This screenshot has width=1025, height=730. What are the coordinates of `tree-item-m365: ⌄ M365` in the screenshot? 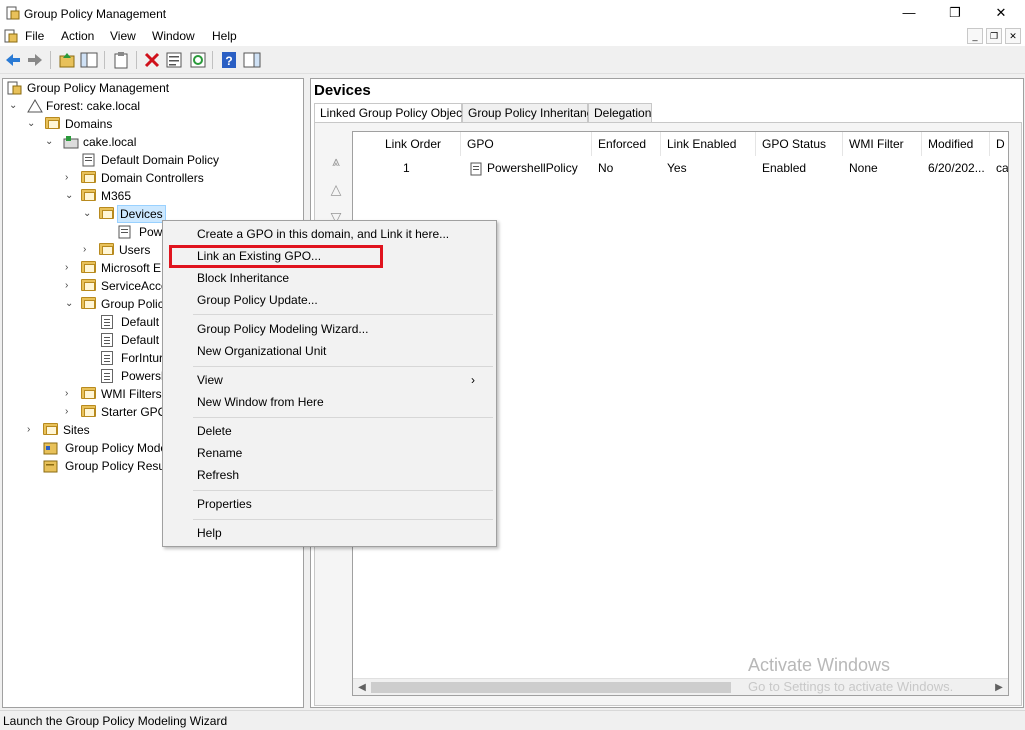 It's located at (183, 196).